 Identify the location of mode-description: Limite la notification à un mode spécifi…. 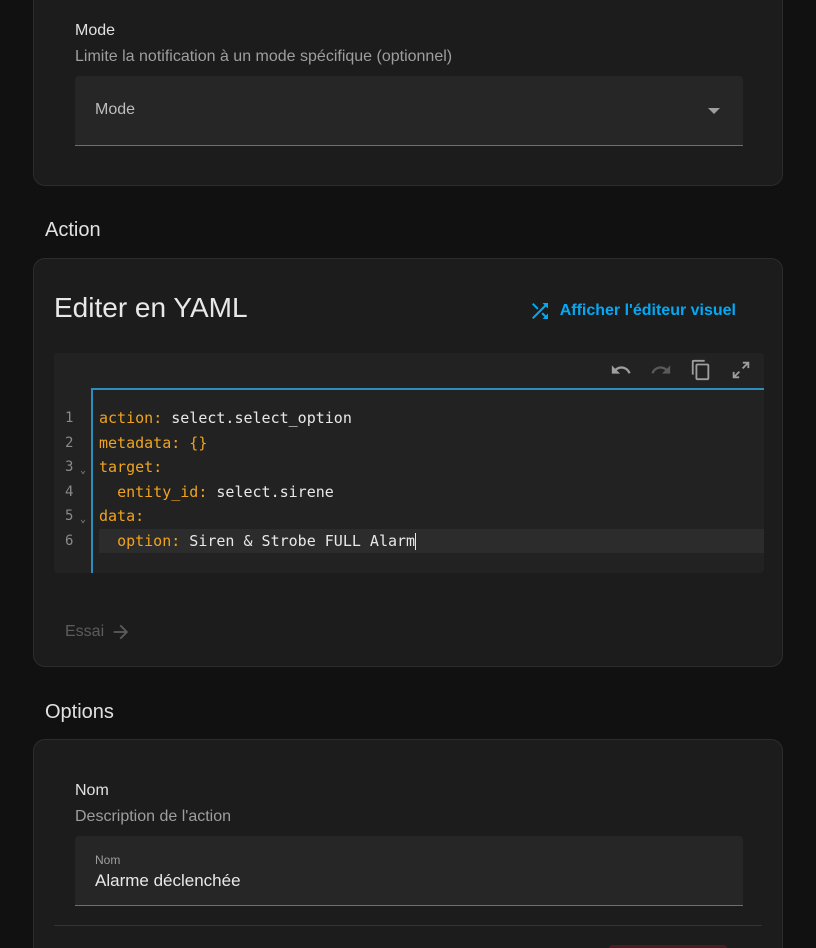
(264, 56).